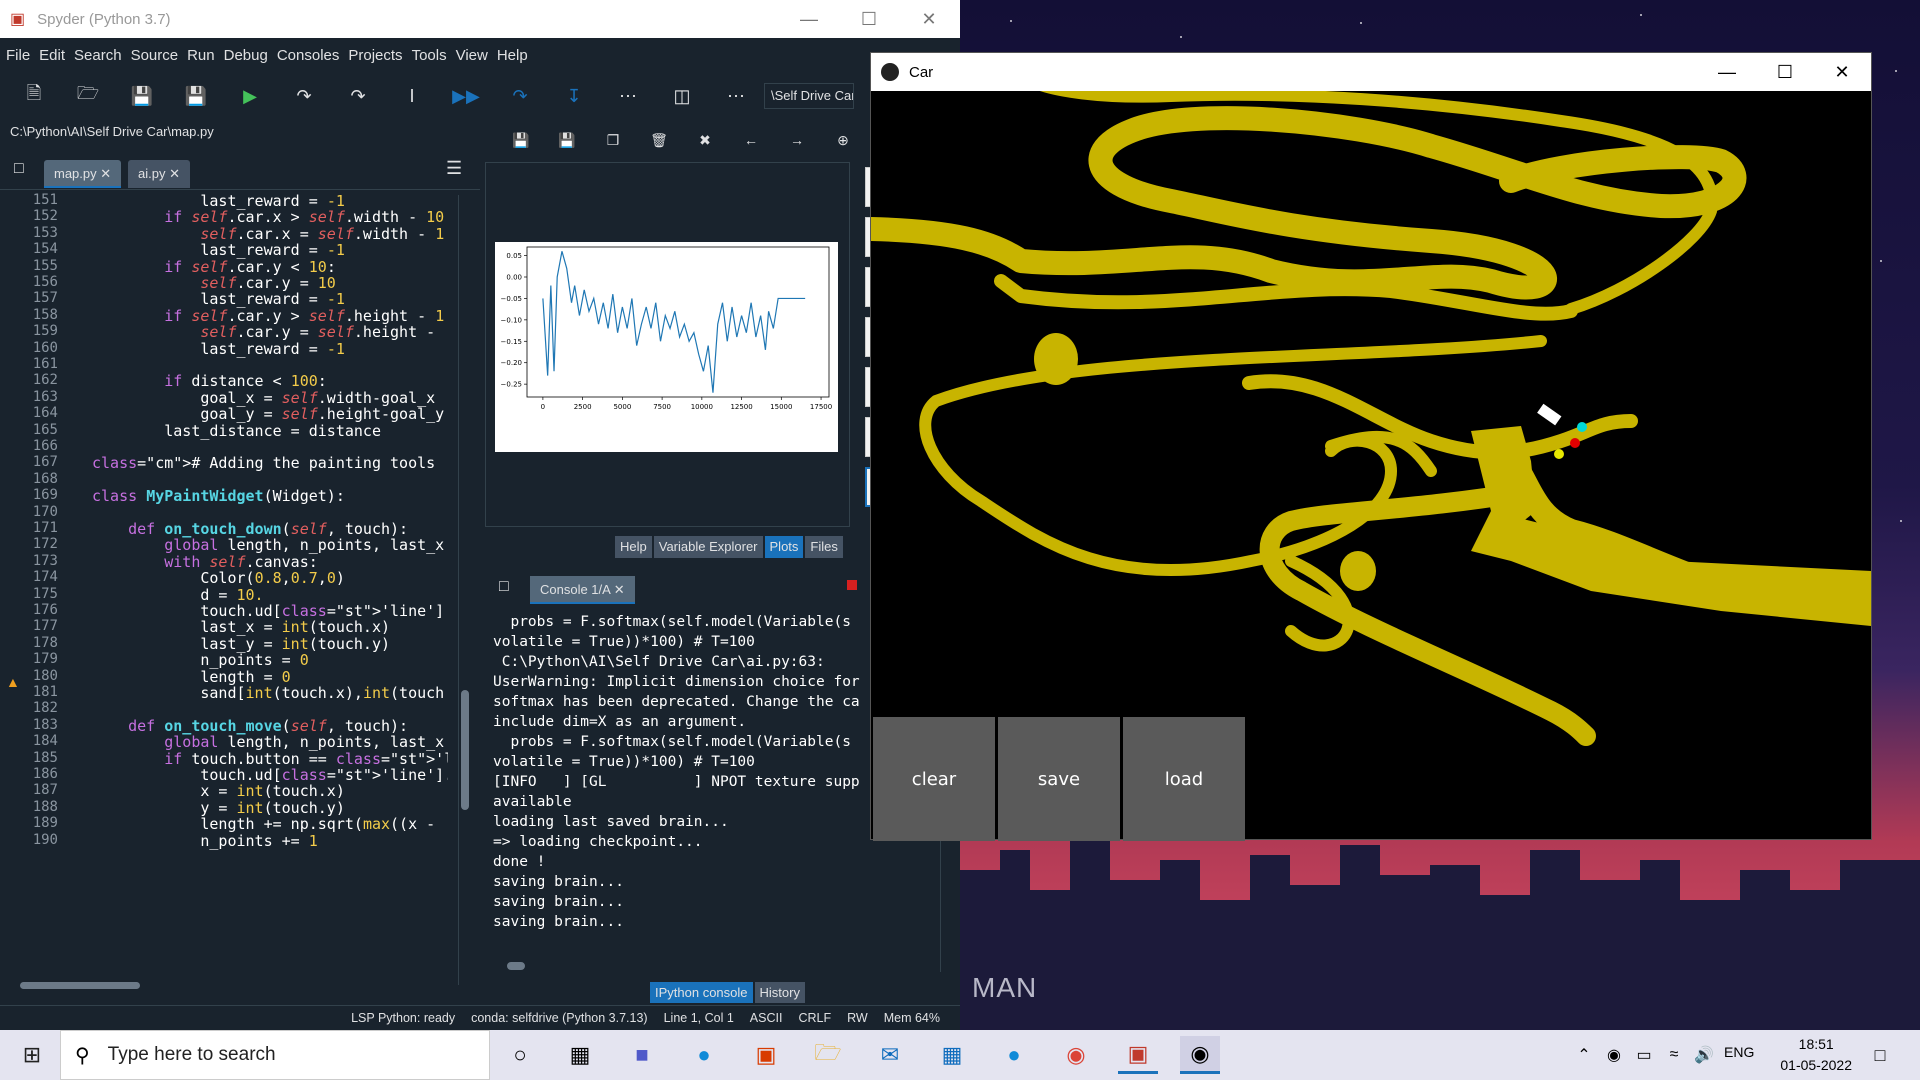  What do you see at coordinates (142, 96) in the screenshot?
I see `save-icon: 💾` at bounding box center [142, 96].